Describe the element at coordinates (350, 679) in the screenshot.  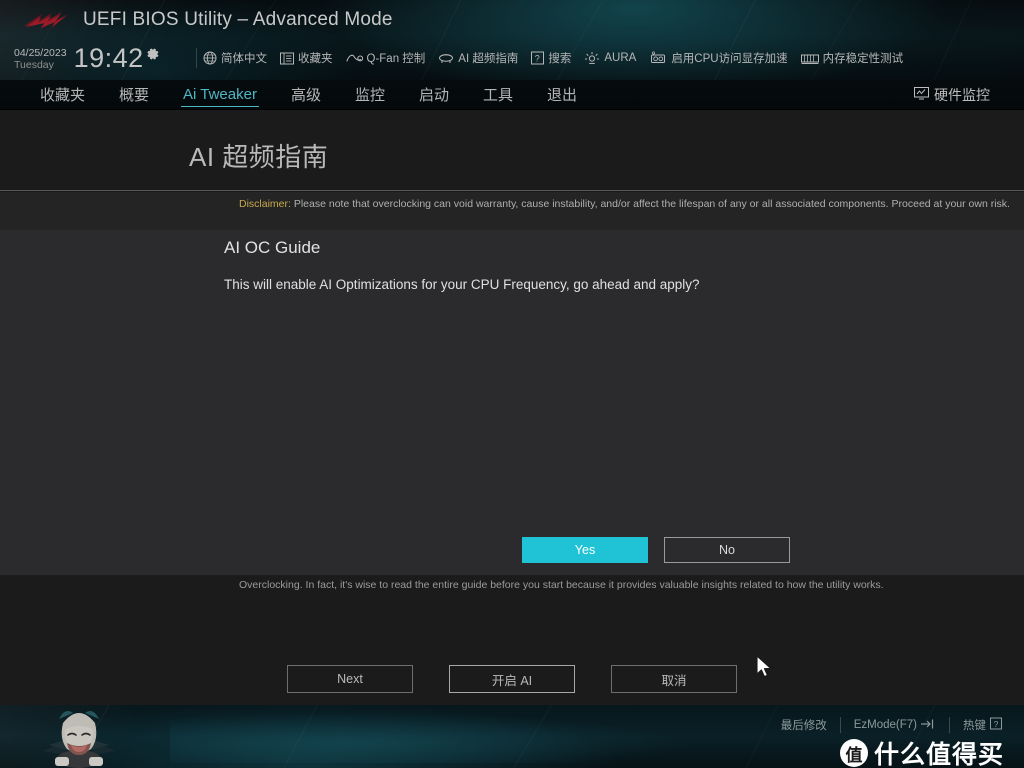
I see `next-button: Next` at that location.